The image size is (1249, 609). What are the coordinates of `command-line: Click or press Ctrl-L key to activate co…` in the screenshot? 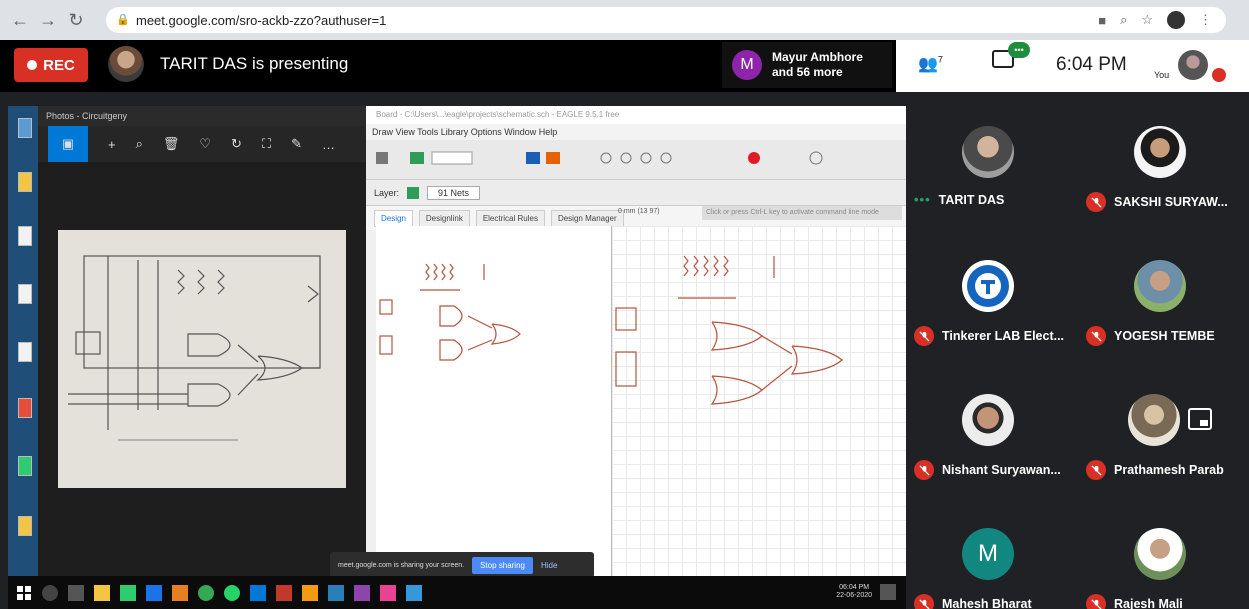 It's located at (802, 213).